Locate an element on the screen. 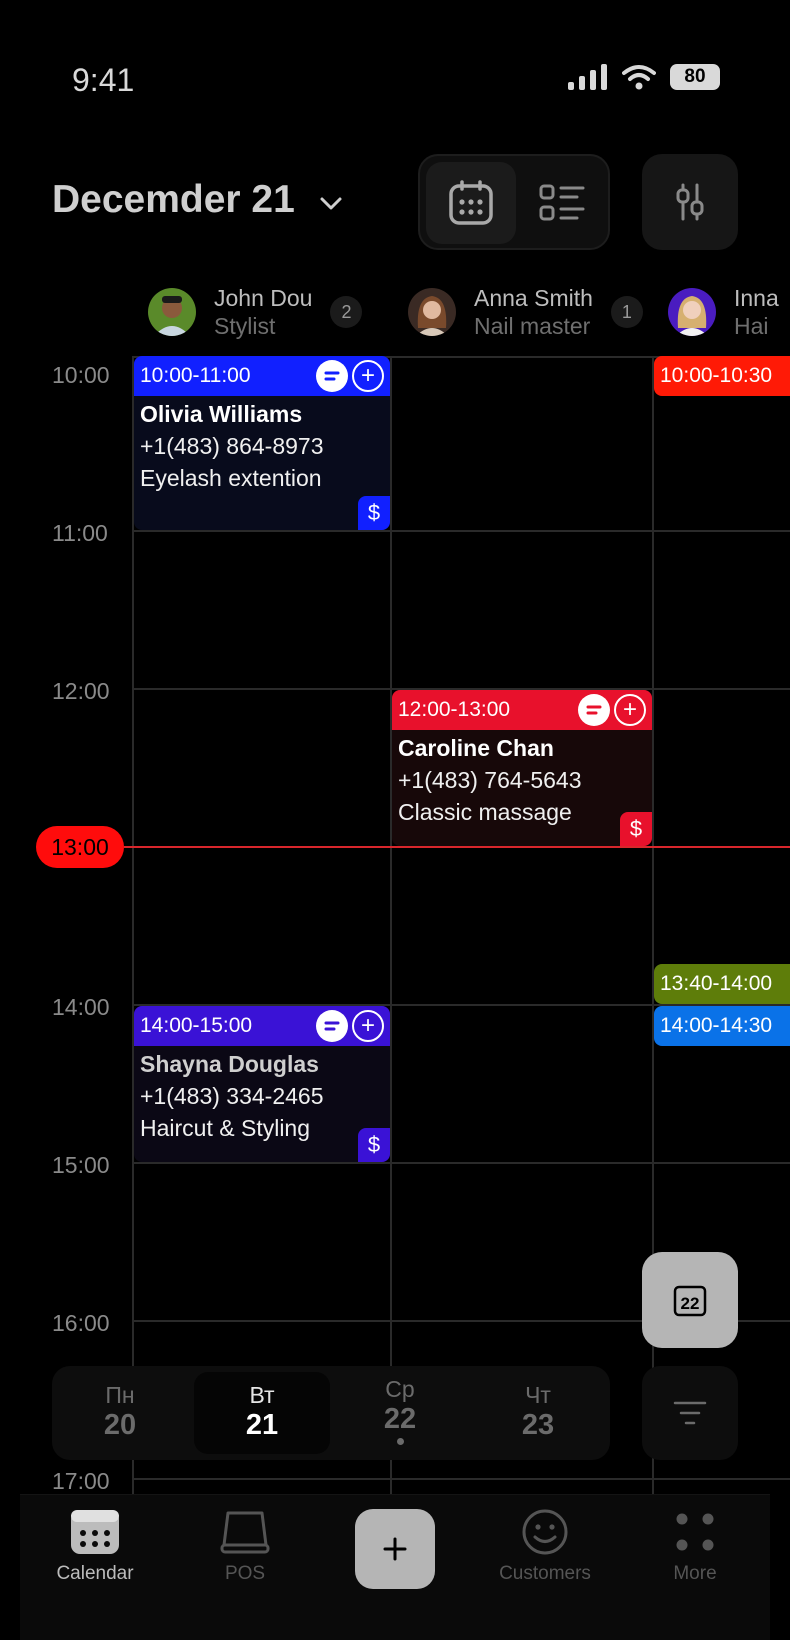 The width and height of the screenshot is (790, 1640). hour-label: 16:00 is located at coordinates (81, 1323).